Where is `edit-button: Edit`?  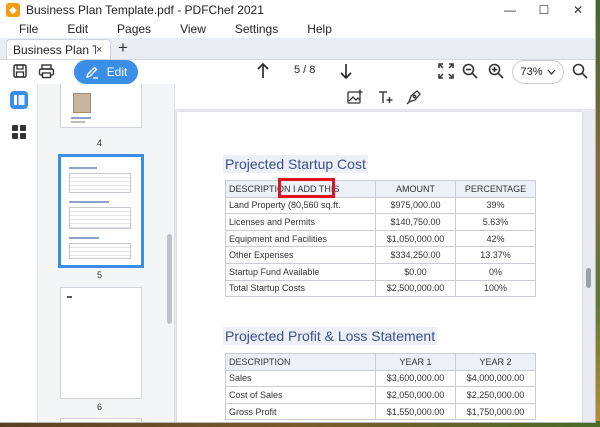 edit-button: Edit is located at coordinates (106, 72).